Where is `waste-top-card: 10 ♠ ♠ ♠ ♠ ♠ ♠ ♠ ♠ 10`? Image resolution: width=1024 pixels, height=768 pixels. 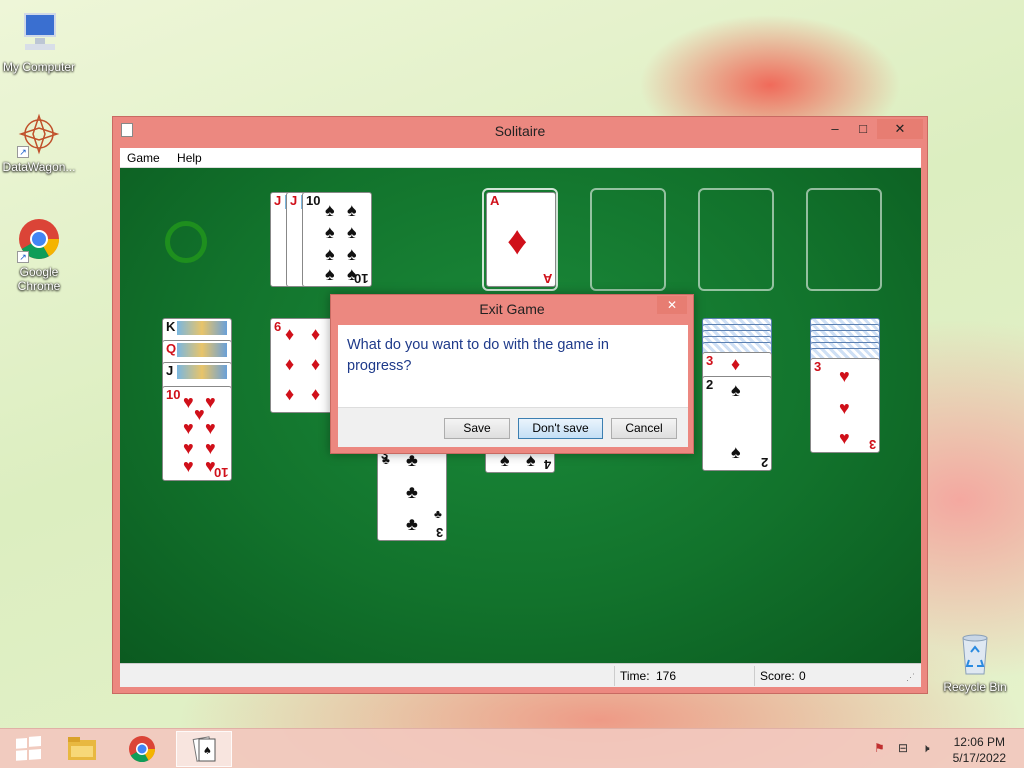
waste-top-card: 10 ♠ ♠ ♠ ♠ ♠ ♠ ♠ ♠ 10 is located at coordinates (337, 239).